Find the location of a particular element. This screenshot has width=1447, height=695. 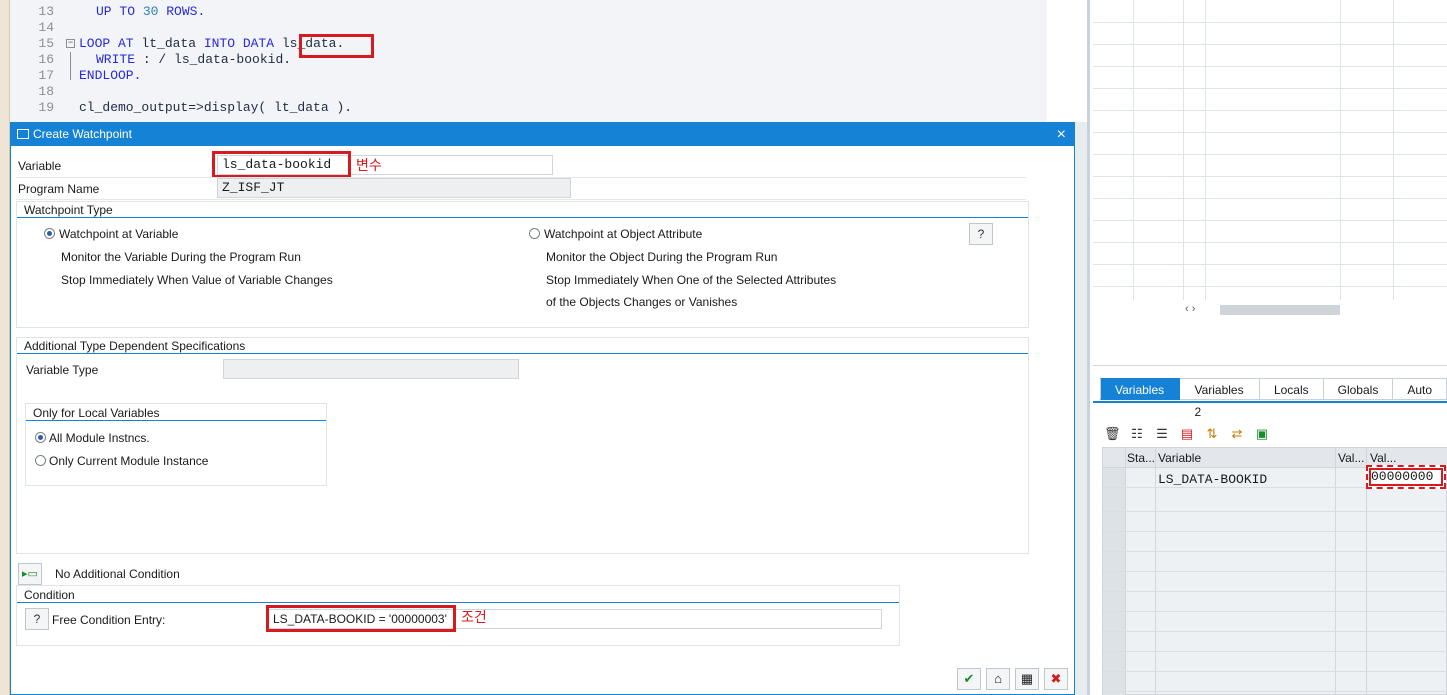

program-name-input: Z_ISF_JT is located at coordinates (394, 188).